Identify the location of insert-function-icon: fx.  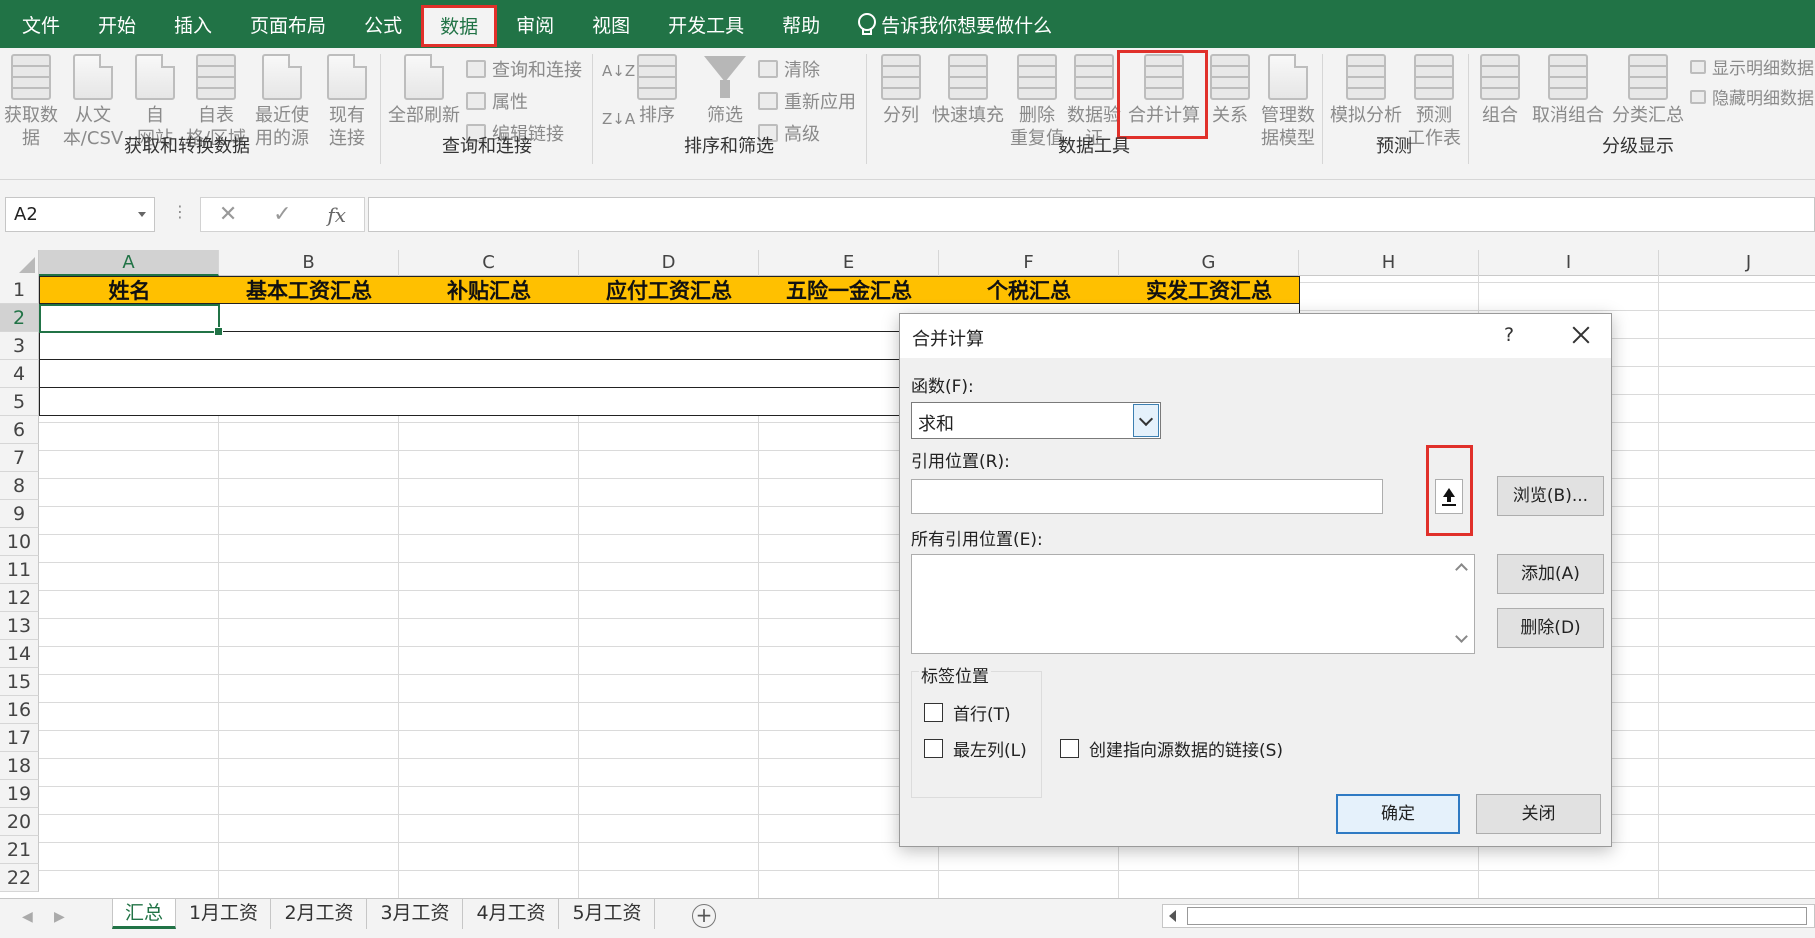
(336, 215).